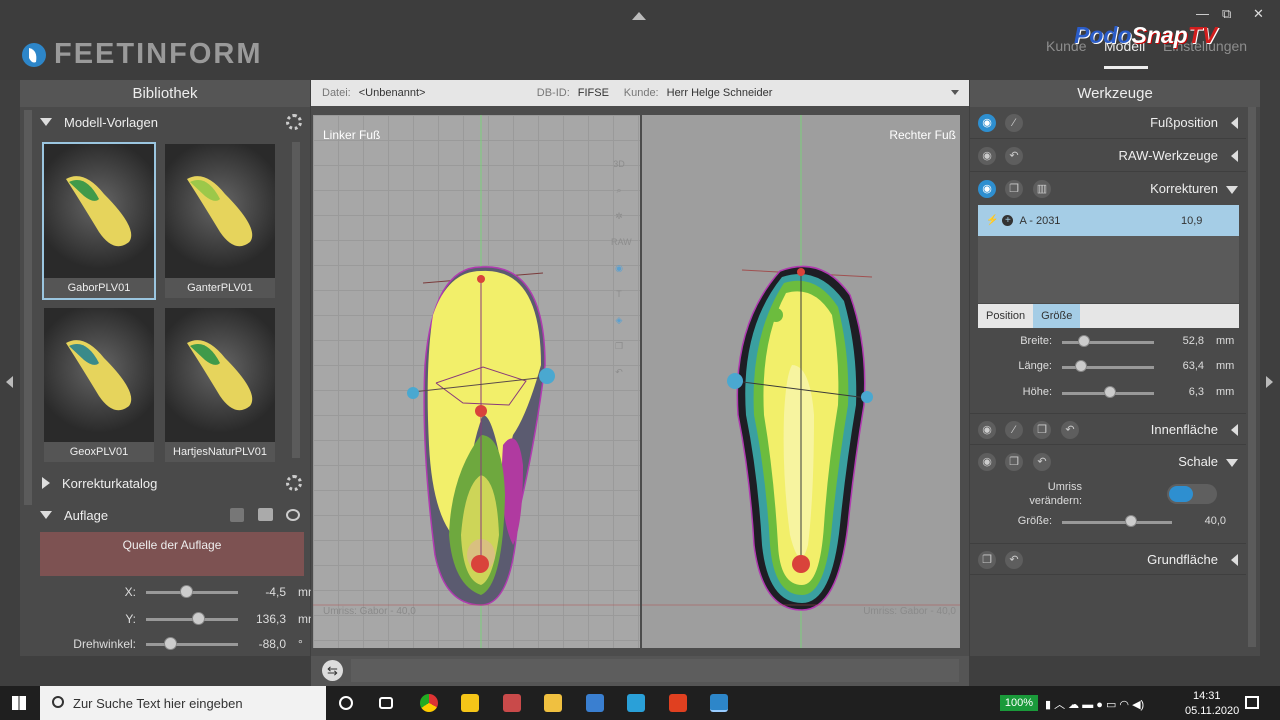 This screenshot has width=1280, height=720. Describe the element at coordinates (619, 198) in the screenshot. I see `zoom-icon: ⌕` at that location.